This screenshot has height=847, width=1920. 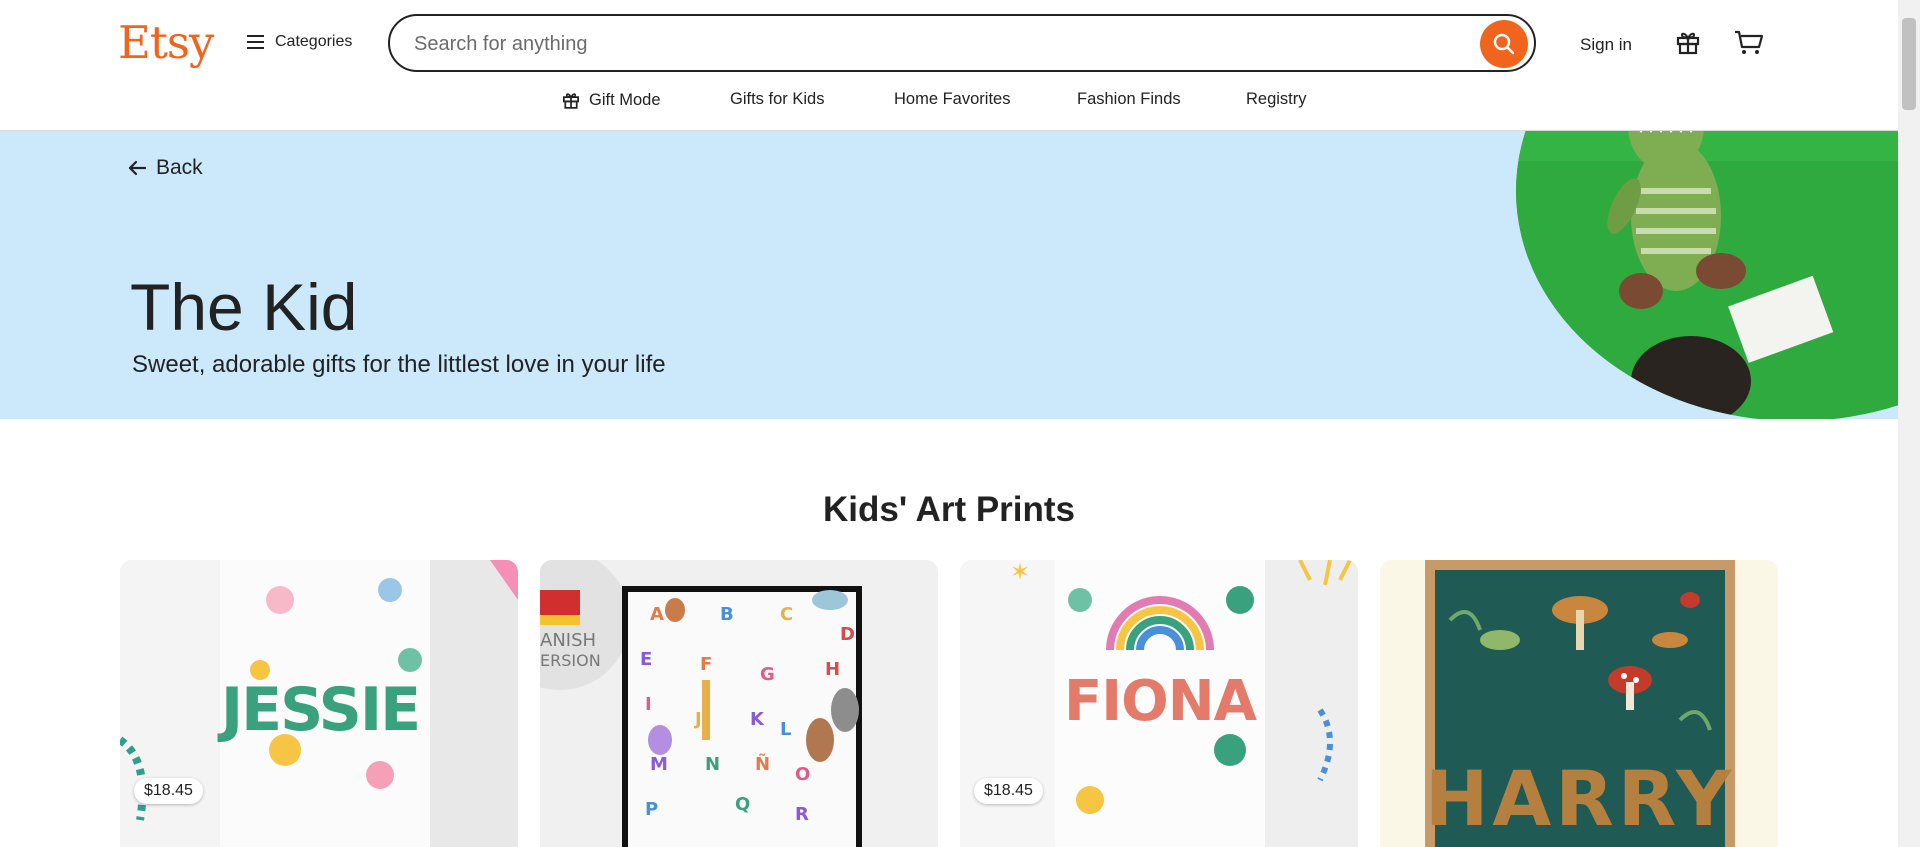 What do you see at coordinates (914, 44) in the screenshot?
I see `search-input` at bounding box center [914, 44].